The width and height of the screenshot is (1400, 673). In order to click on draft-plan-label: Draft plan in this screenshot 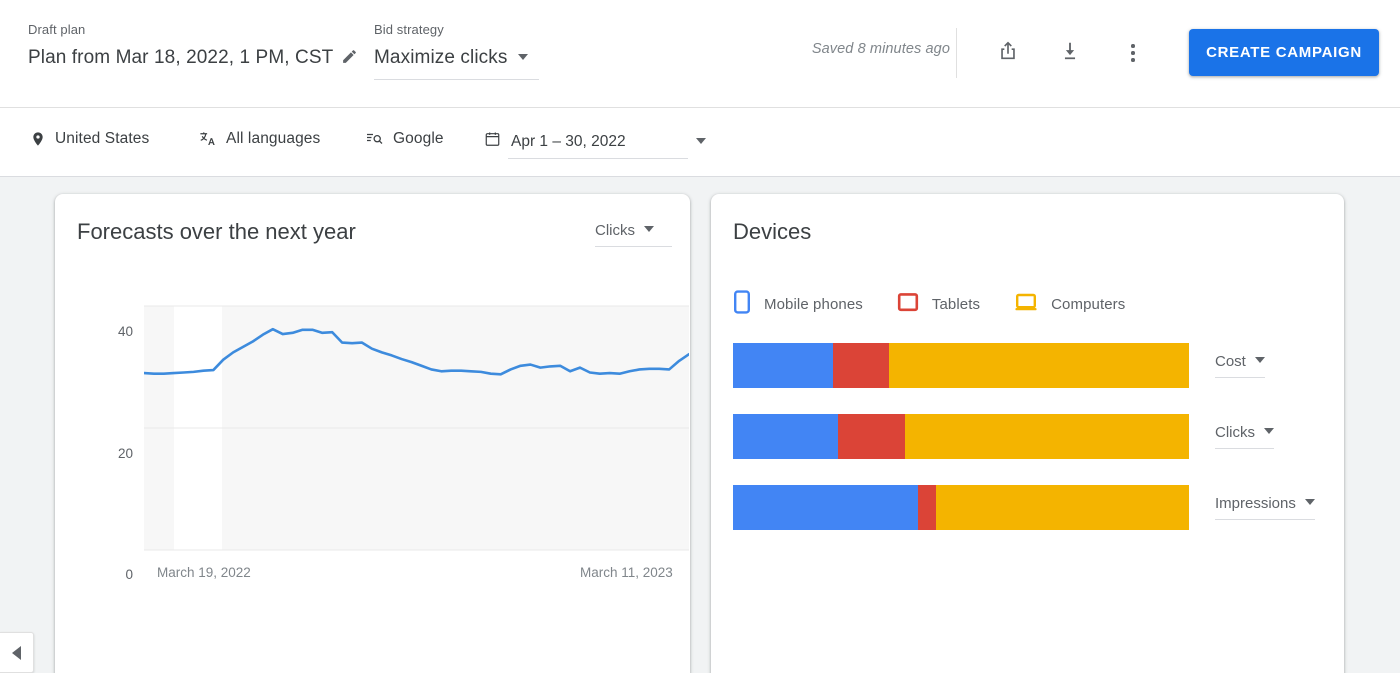, I will do `click(57, 29)`.